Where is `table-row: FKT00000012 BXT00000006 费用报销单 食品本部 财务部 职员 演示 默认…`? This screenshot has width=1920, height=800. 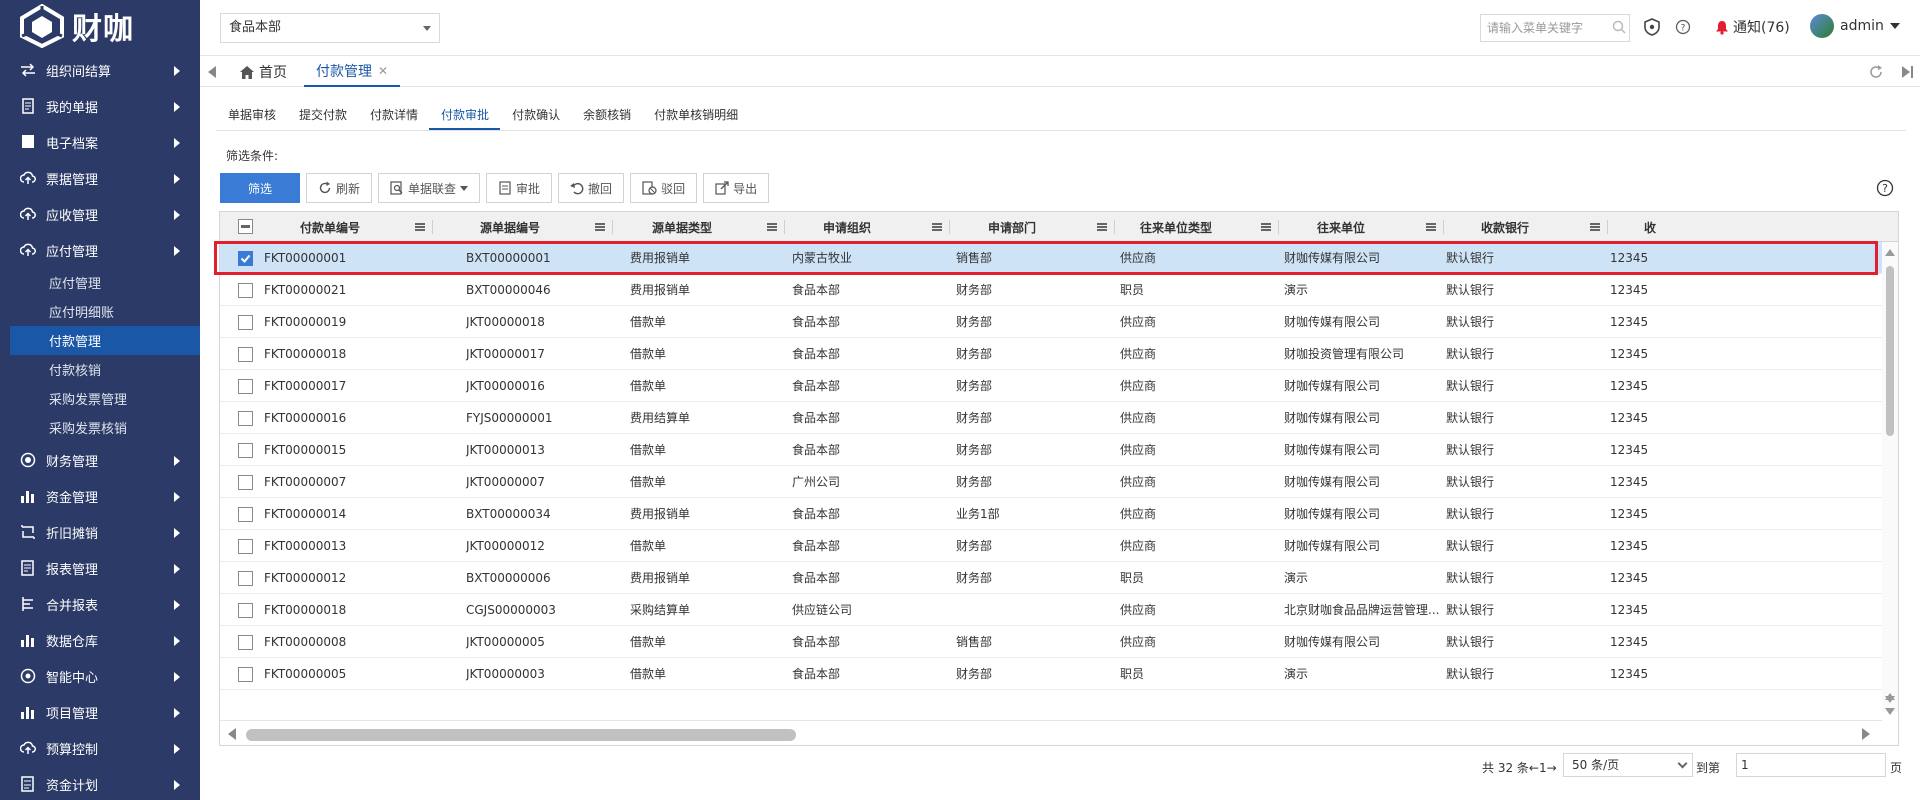
table-row: FKT00000012 BXT00000006 费用报销单 食品本部 财务部 职员 演示 默认… is located at coordinates (1059, 578).